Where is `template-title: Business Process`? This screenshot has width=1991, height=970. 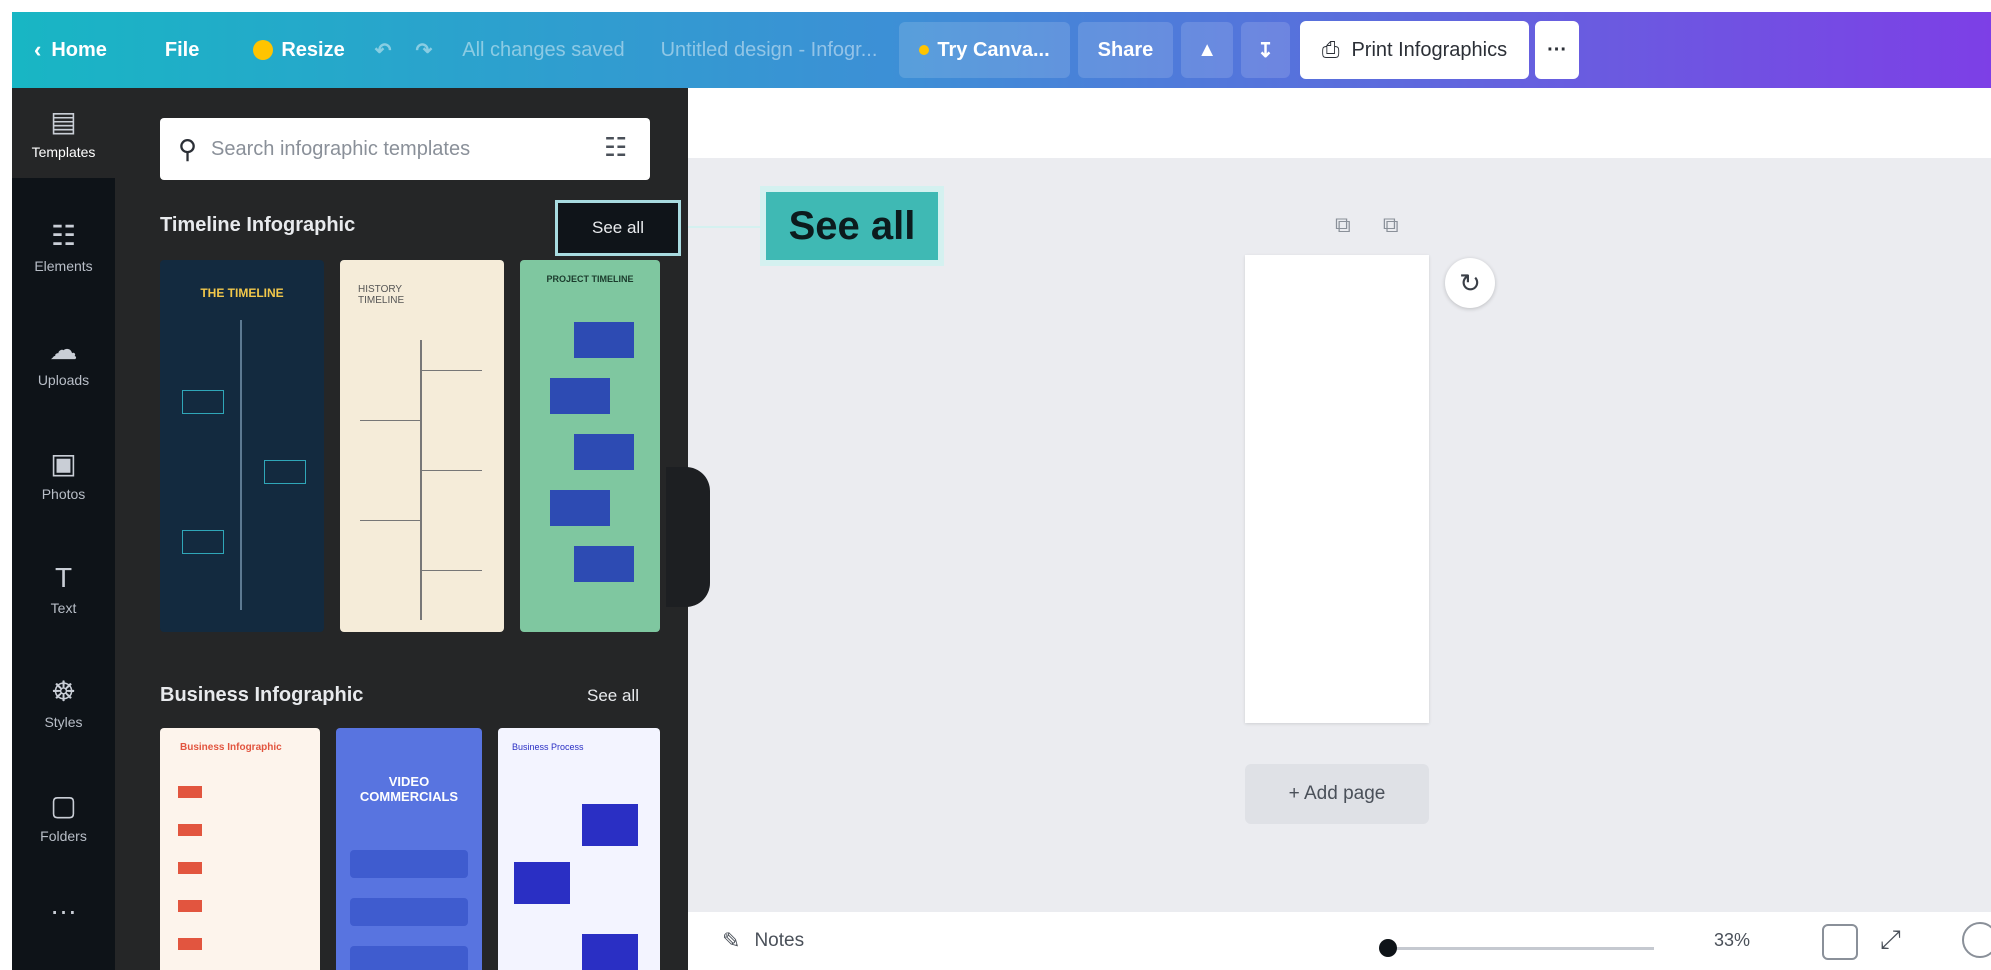
template-title: Business Process is located at coordinates (548, 747).